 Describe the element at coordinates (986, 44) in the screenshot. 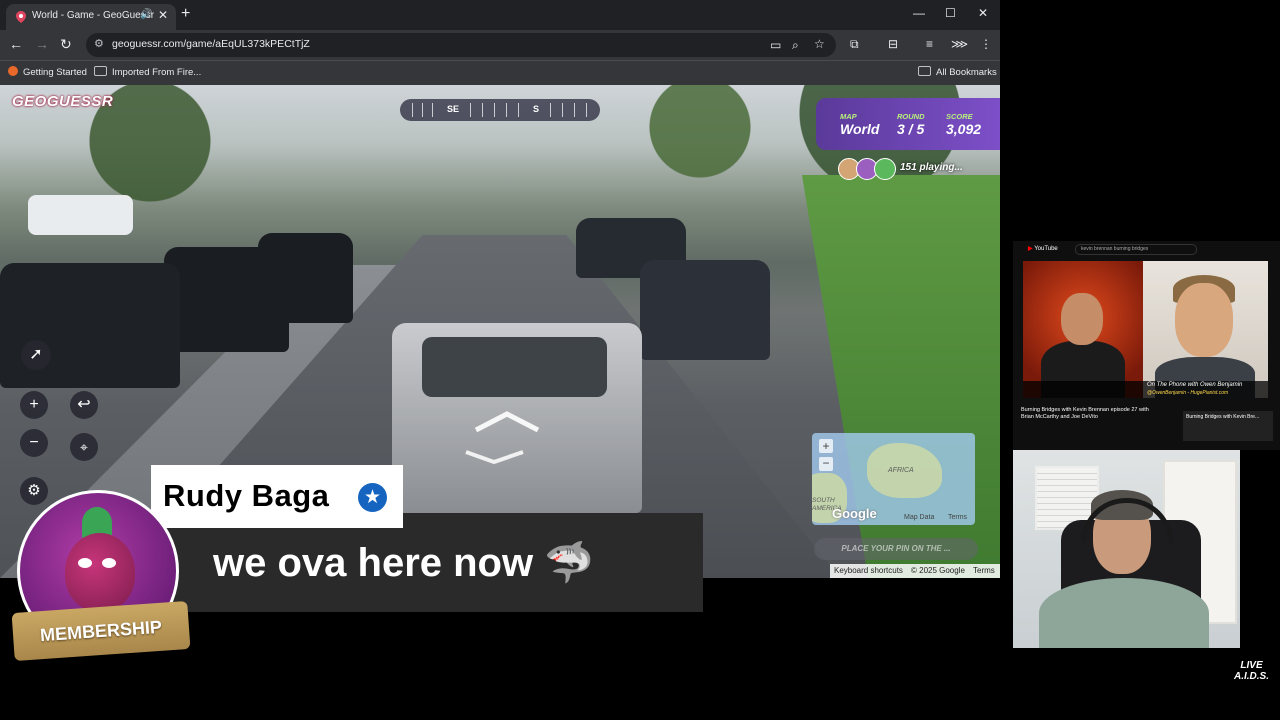

I see `menu-icon: ⋮` at that location.